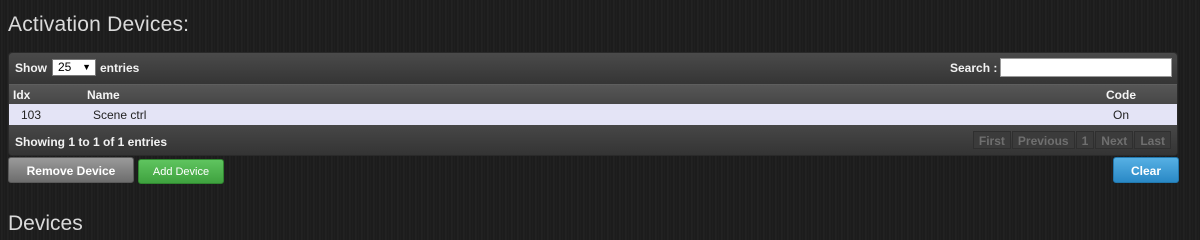 The image size is (1200, 240). I want to click on table-row: 103 Scene ctrl On, so click(593, 114).